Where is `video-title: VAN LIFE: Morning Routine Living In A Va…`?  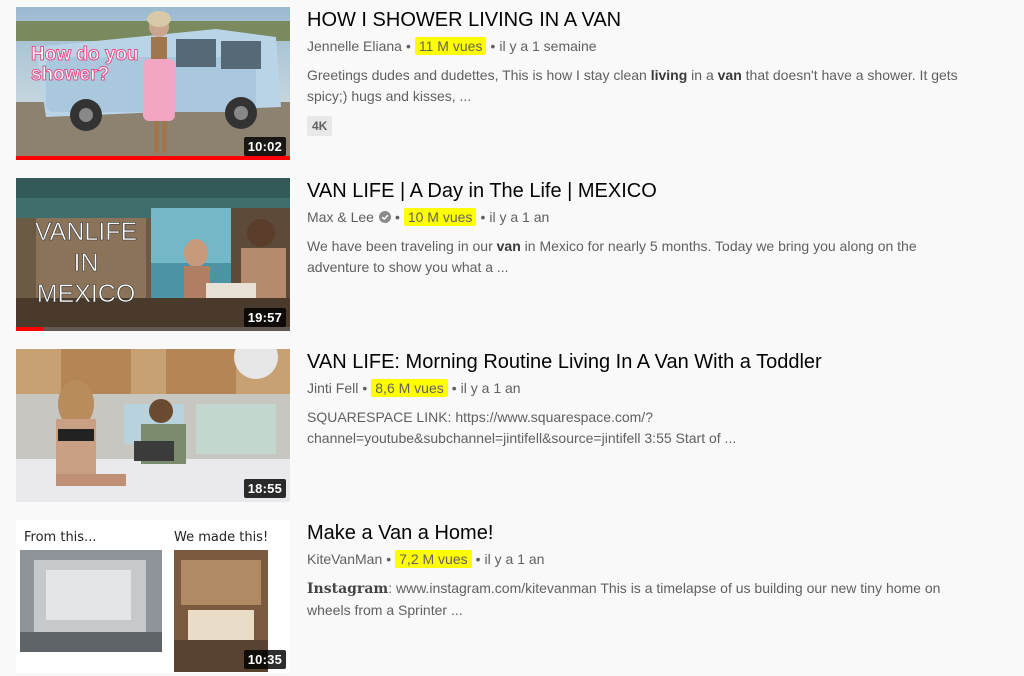 video-title: VAN LIFE: Morning Routine Living In A Va… is located at coordinates (647, 362).